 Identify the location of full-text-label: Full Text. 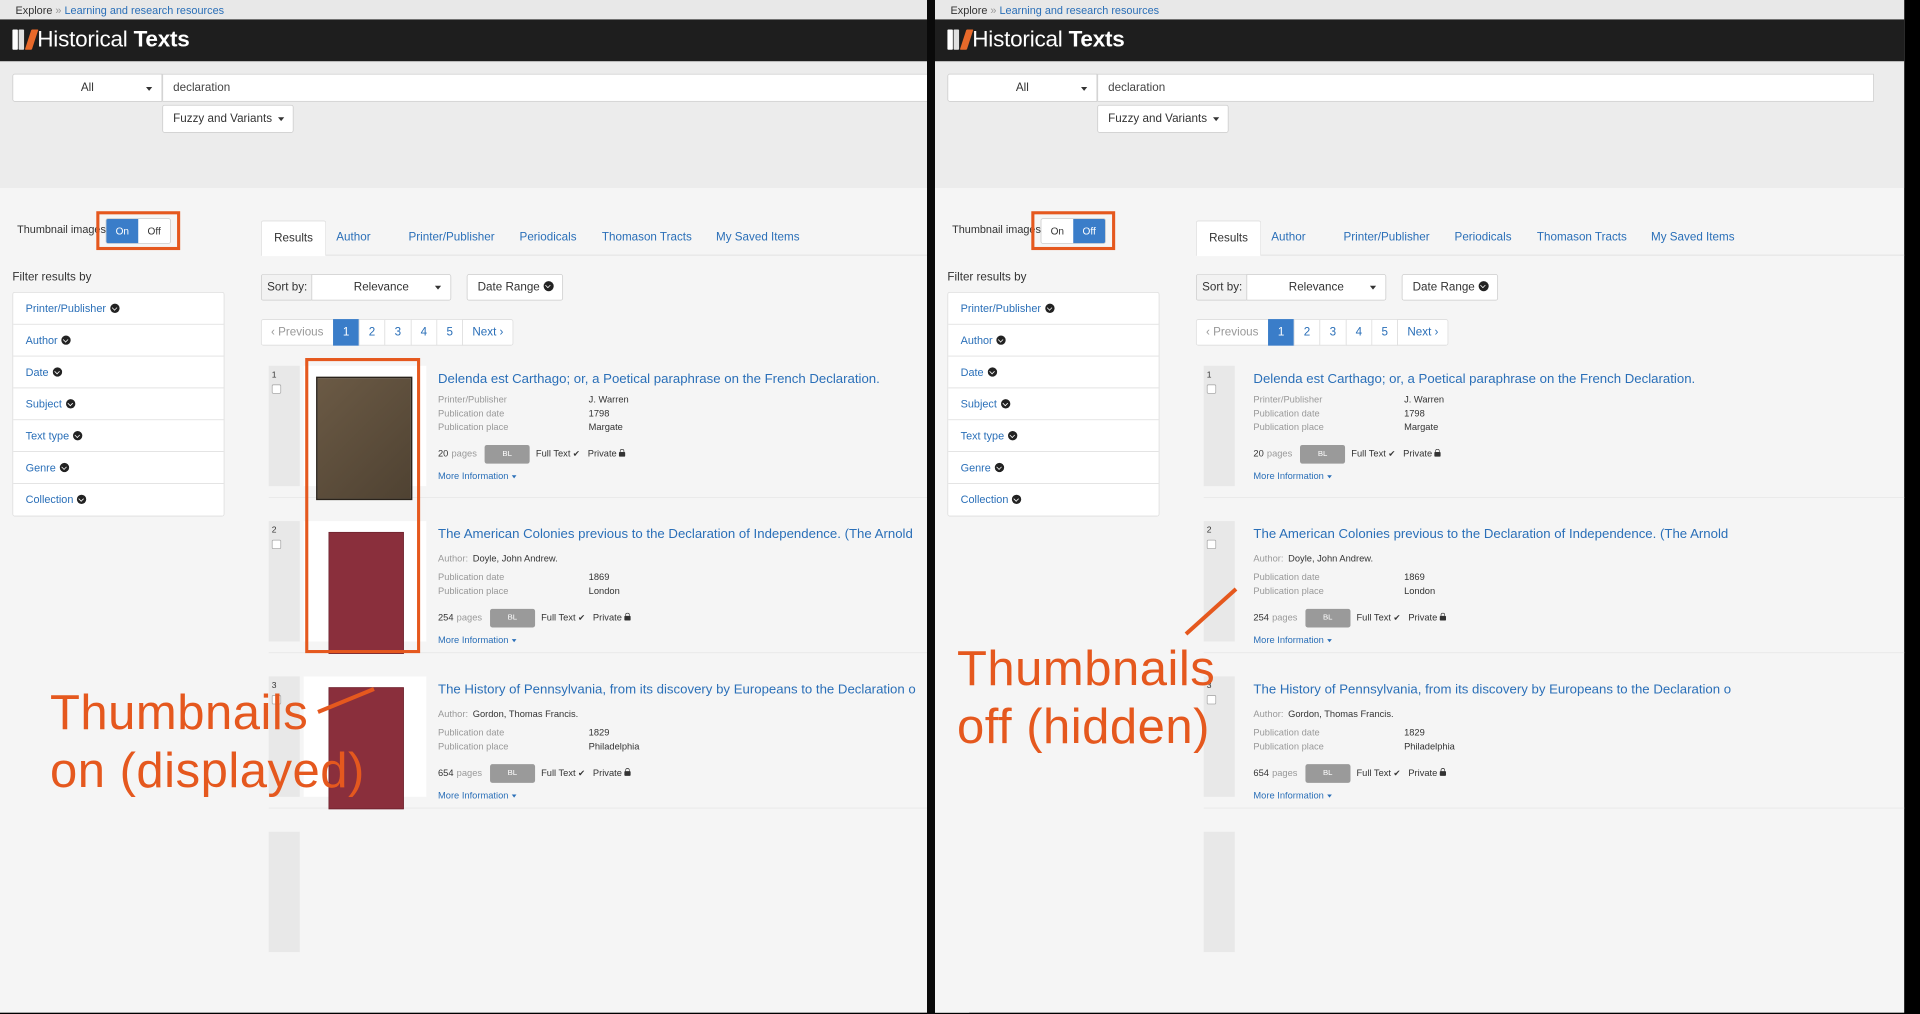
(1368, 453).